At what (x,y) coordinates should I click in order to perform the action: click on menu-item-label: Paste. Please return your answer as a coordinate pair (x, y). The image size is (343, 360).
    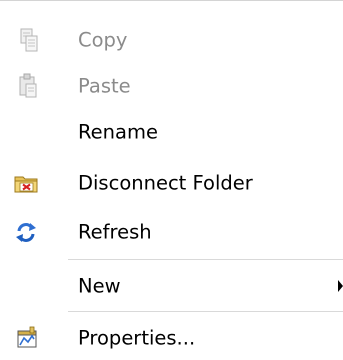
    Looking at the image, I should click on (104, 86).